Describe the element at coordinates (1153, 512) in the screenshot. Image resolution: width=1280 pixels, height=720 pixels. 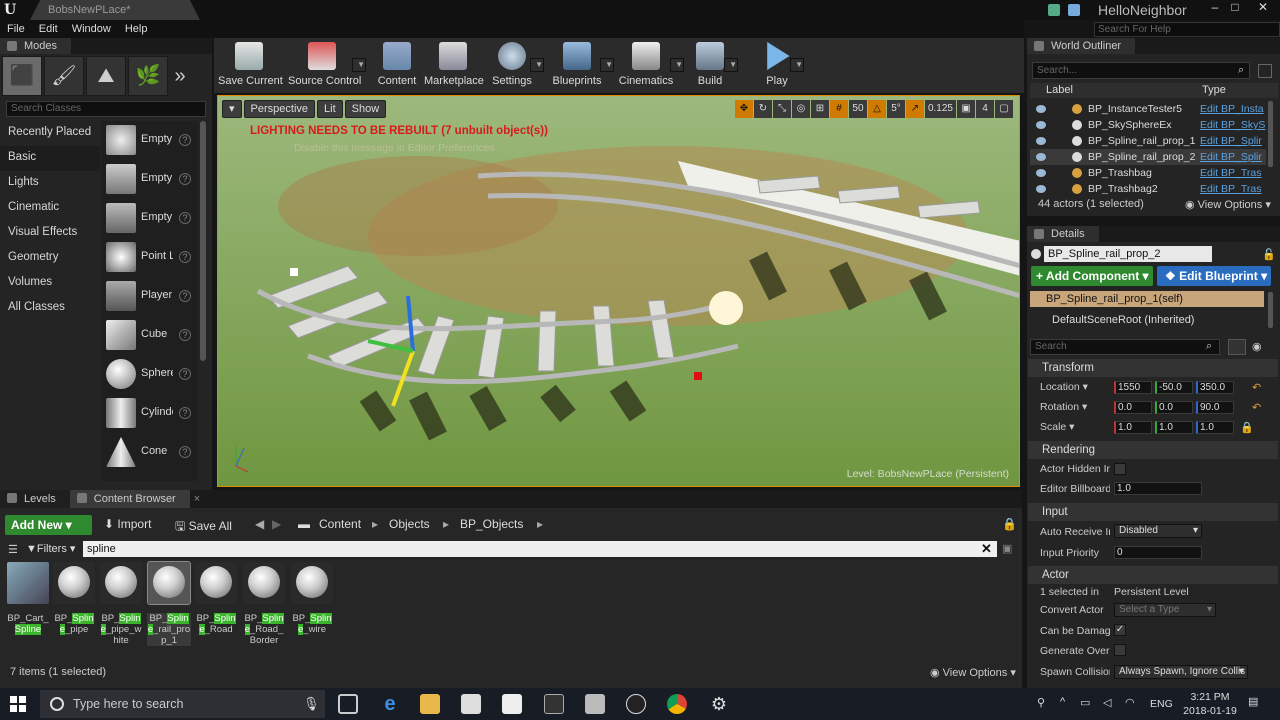
I see `section-input: Input` at that location.